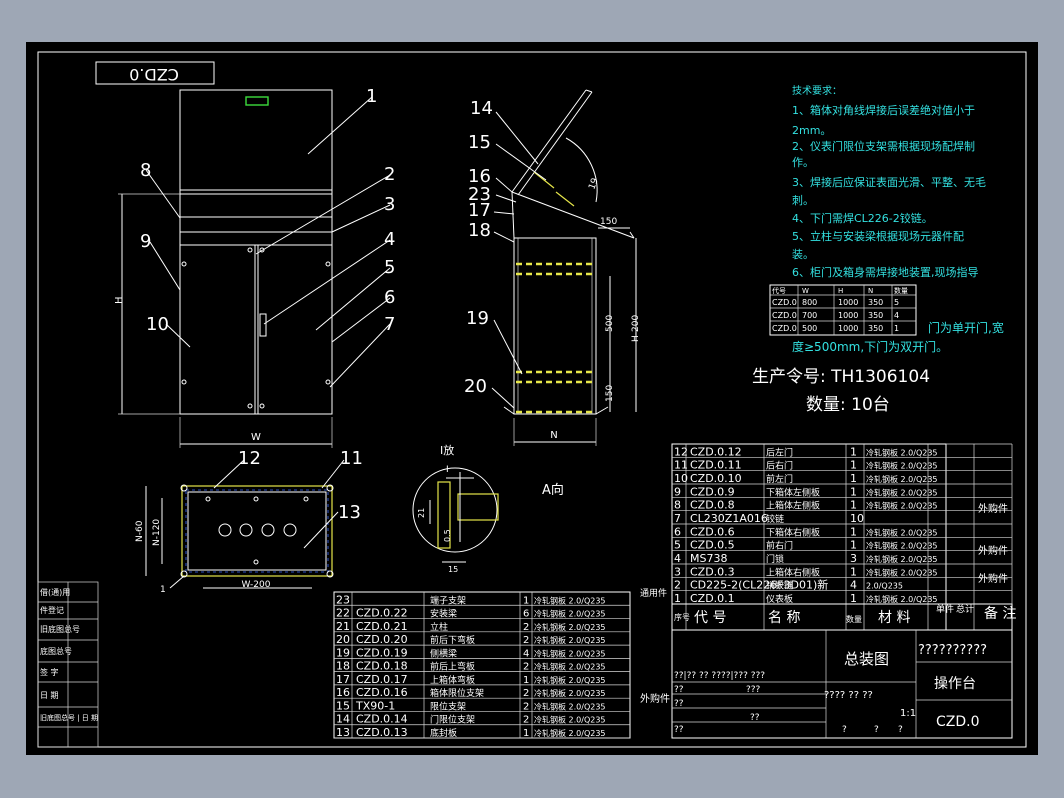  What do you see at coordinates (636, 328) in the screenshot?
I see `dim-h200: H-200` at bounding box center [636, 328].